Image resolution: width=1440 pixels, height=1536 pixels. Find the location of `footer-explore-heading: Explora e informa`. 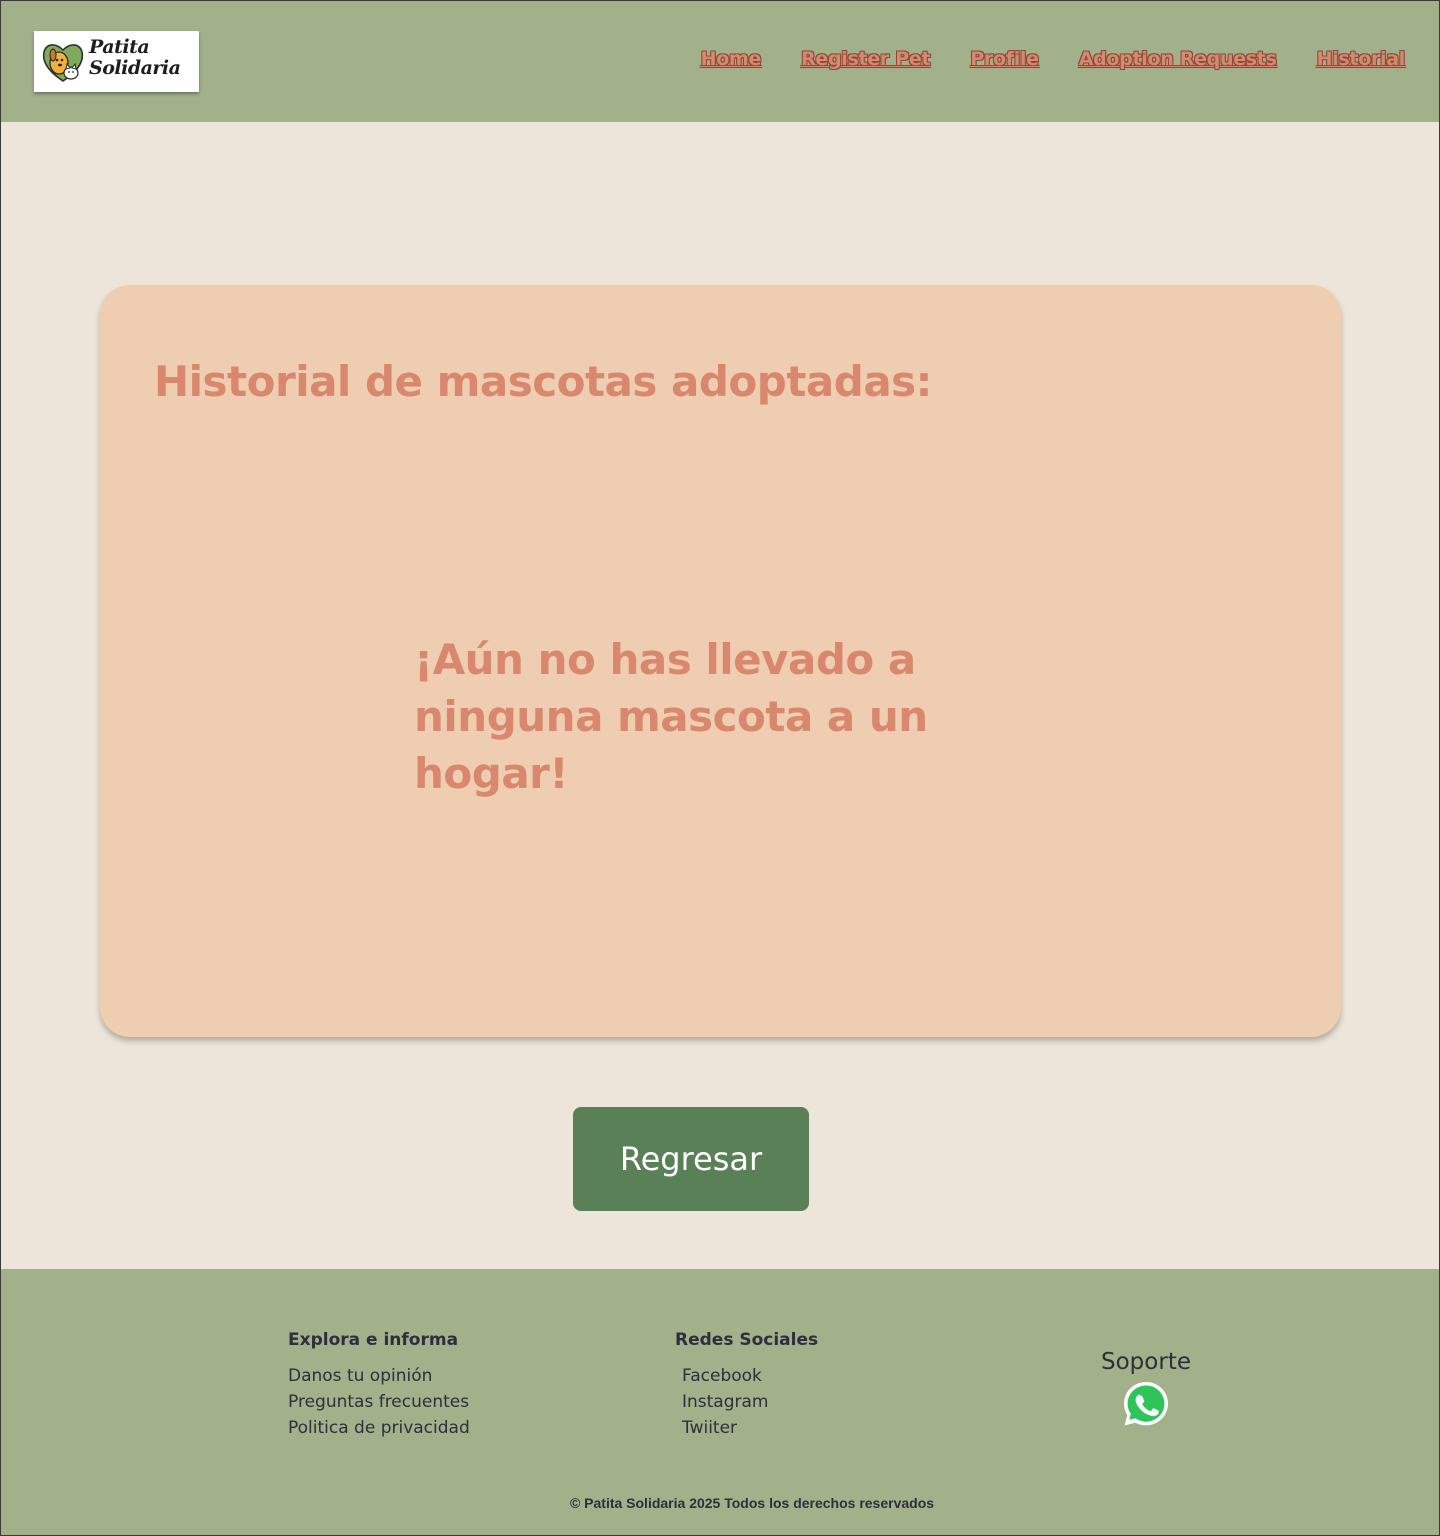

footer-explore-heading: Explora e informa is located at coordinates (373, 1340).